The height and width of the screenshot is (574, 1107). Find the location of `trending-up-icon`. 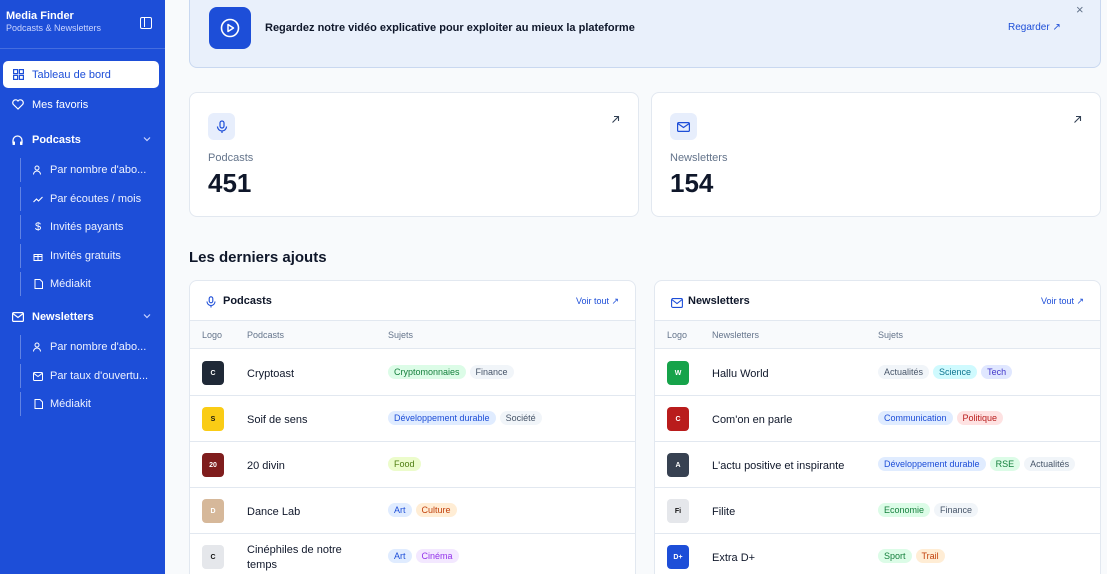

trending-up-icon is located at coordinates (38, 199).